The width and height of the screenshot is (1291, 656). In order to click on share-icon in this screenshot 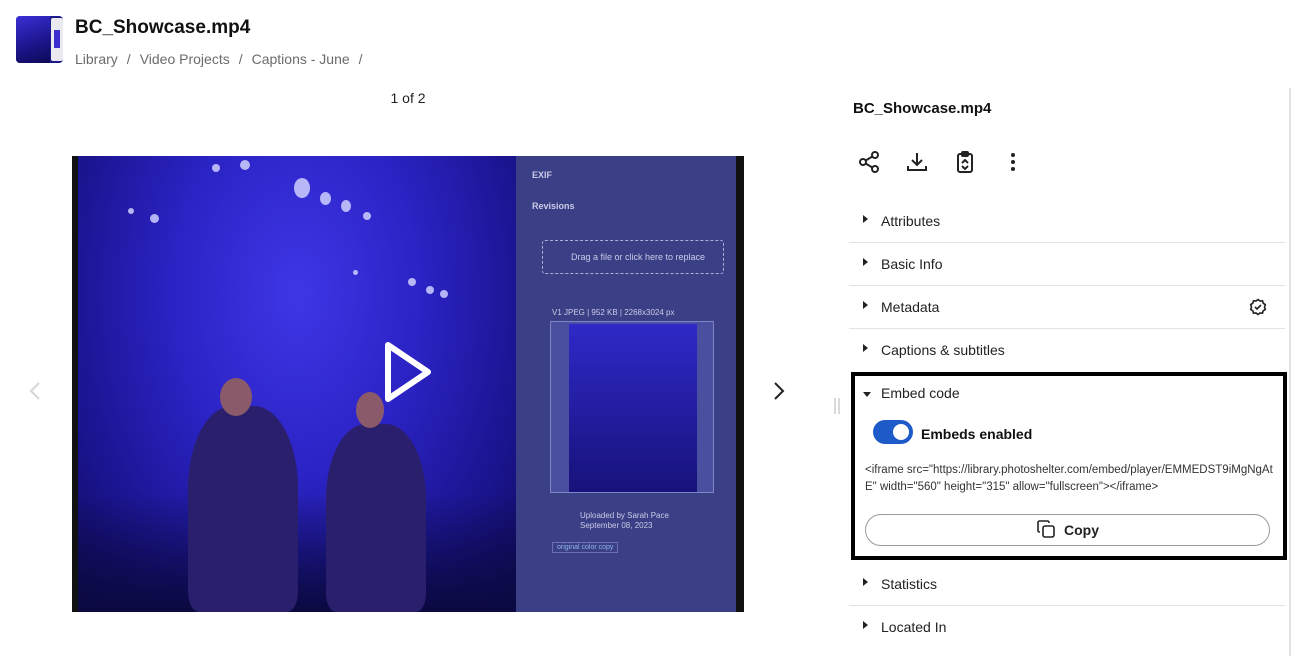, I will do `click(869, 162)`.